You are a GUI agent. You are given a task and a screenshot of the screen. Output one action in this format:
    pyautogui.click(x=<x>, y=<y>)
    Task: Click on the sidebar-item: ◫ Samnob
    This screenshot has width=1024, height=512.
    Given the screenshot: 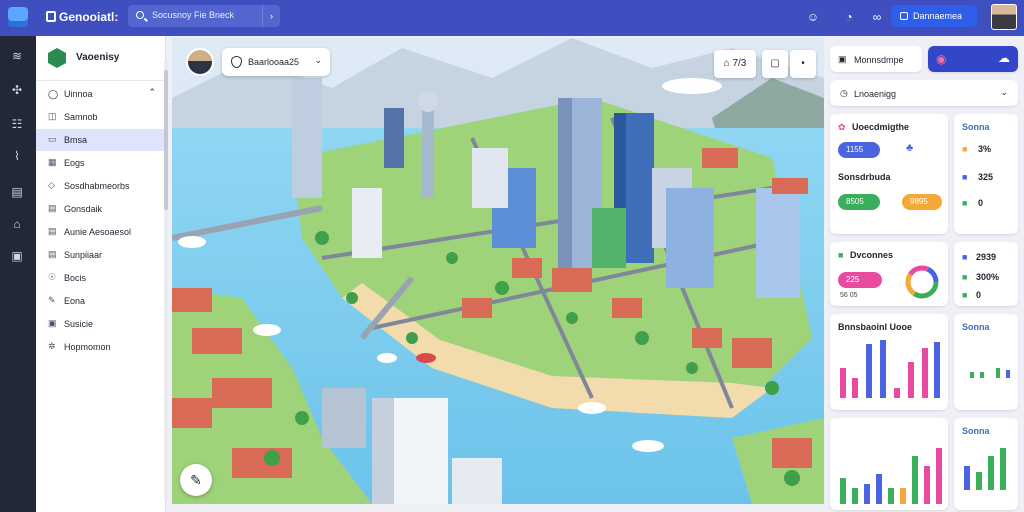 What is the action you would take?
    pyautogui.click(x=100, y=117)
    